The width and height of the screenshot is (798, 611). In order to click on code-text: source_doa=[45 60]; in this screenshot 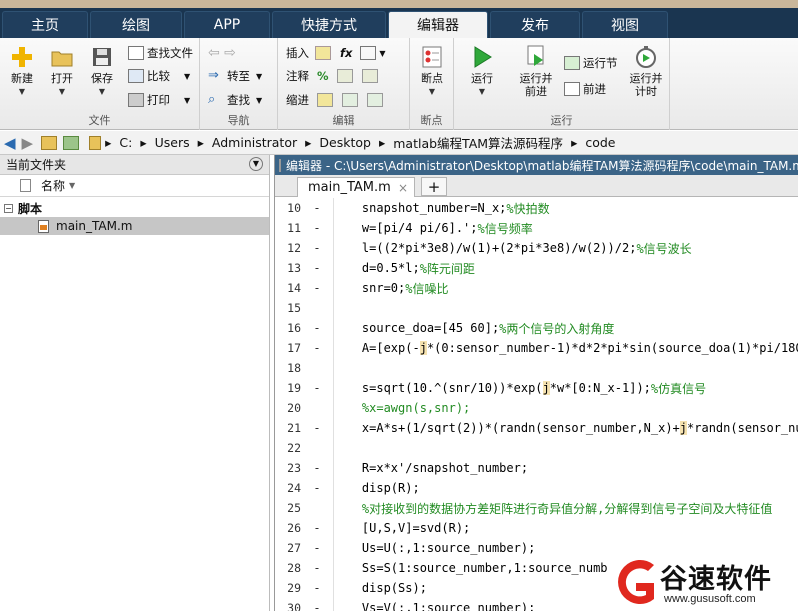, I will do `click(416, 328)`.